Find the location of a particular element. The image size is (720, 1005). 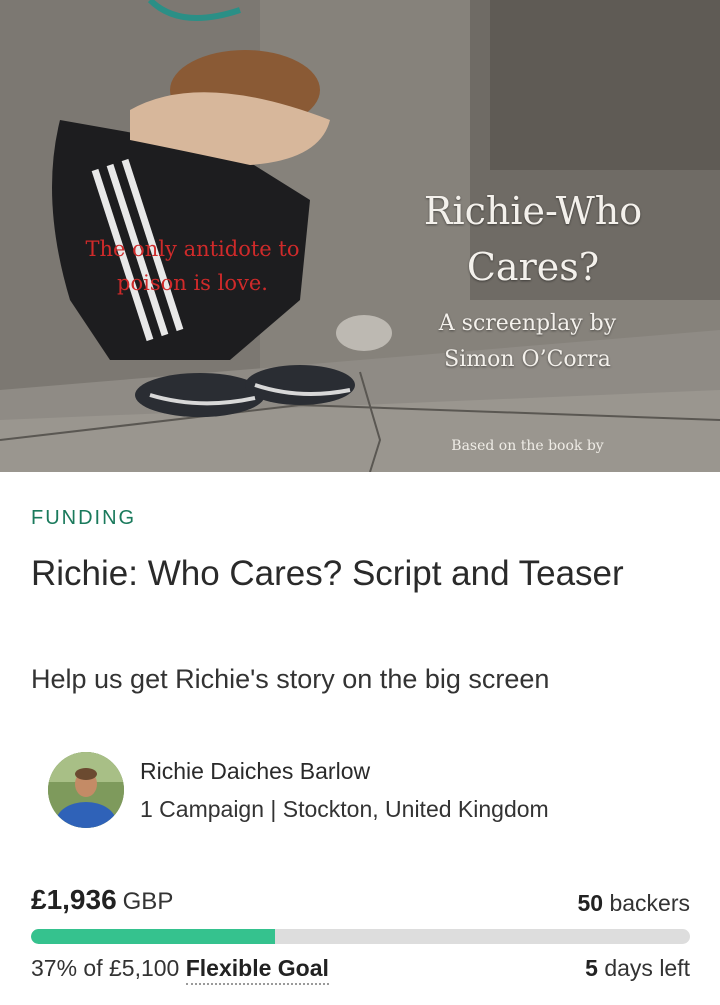

amount-value: £1,936 is located at coordinates (74, 899).